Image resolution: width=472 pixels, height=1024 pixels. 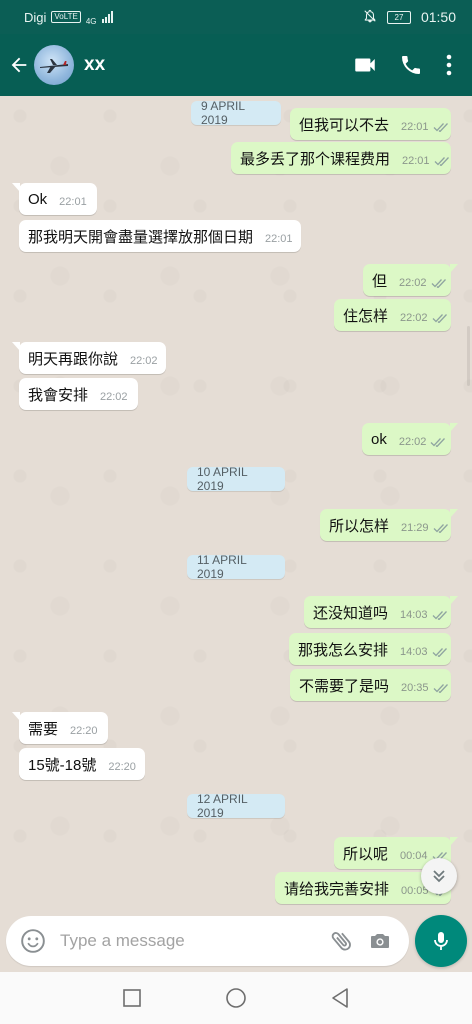 I want to click on clock: 01:50, so click(x=438, y=17).